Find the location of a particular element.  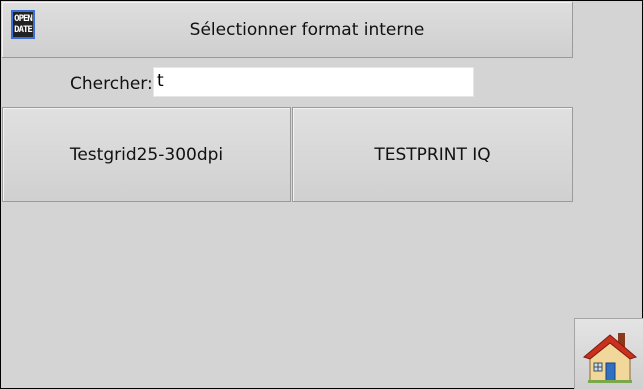

logo-text-top: OPEN is located at coordinates (23, 19).